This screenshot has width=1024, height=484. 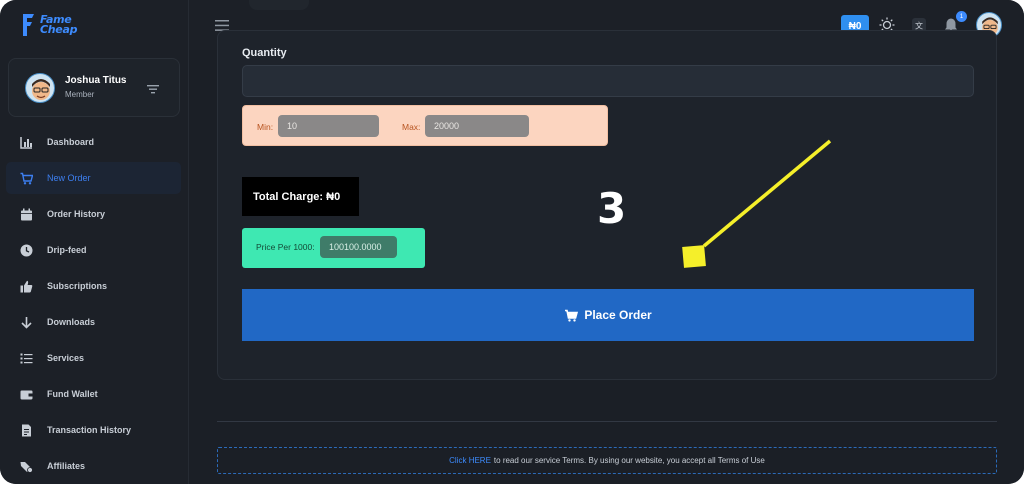 What do you see at coordinates (89, 430) in the screenshot?
I see `sidebar-item-label: Transaction History` at bounding box center [89, 430].